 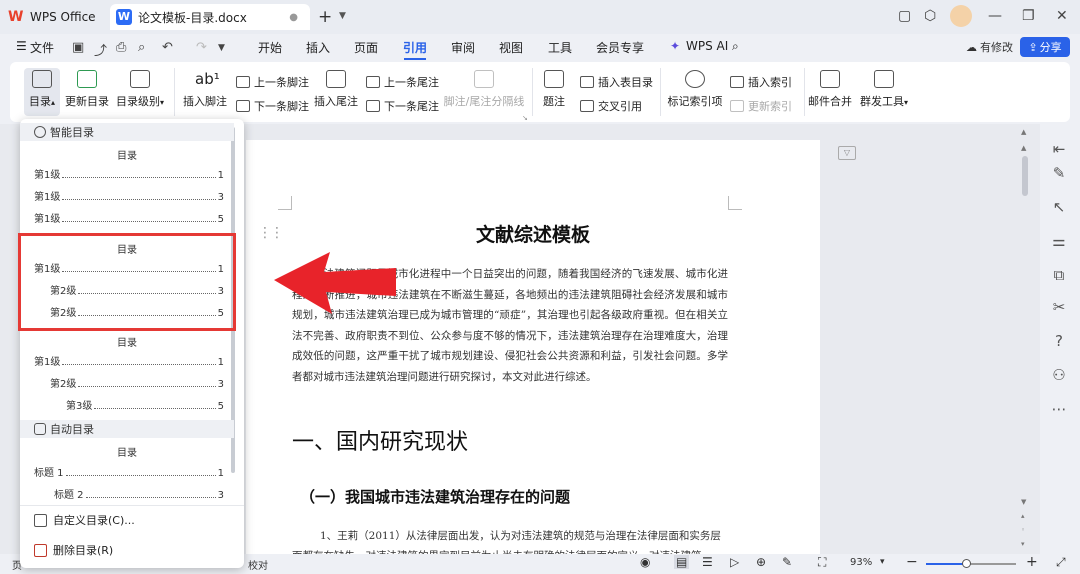 I want to click on image-edit-icon: ⧉, so click(x=1059, y=275).